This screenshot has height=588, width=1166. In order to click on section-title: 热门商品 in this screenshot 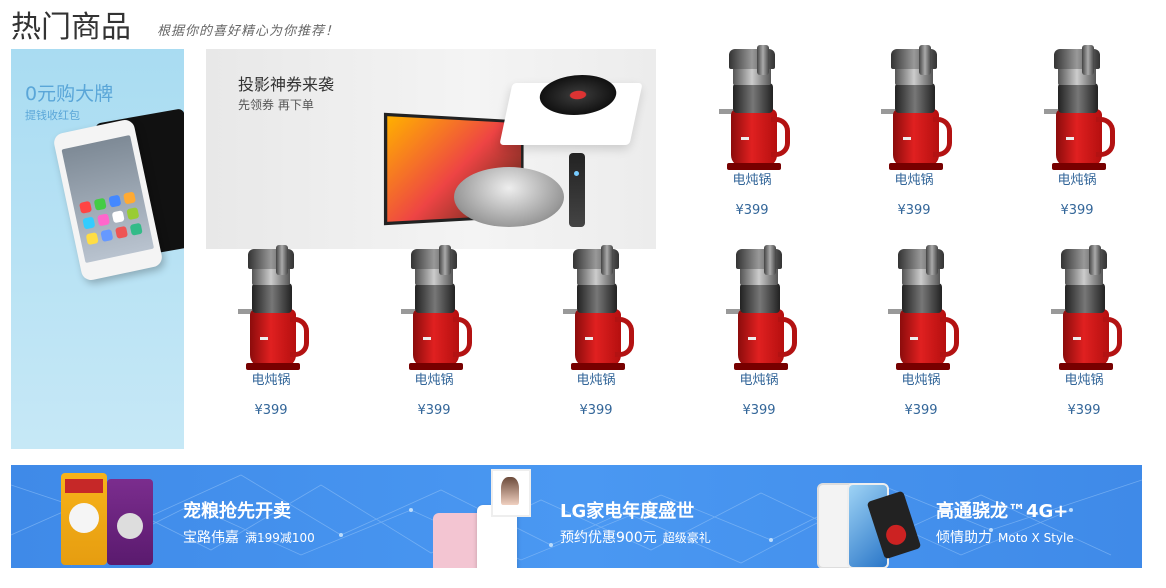, I will do `click(71, 27)`.